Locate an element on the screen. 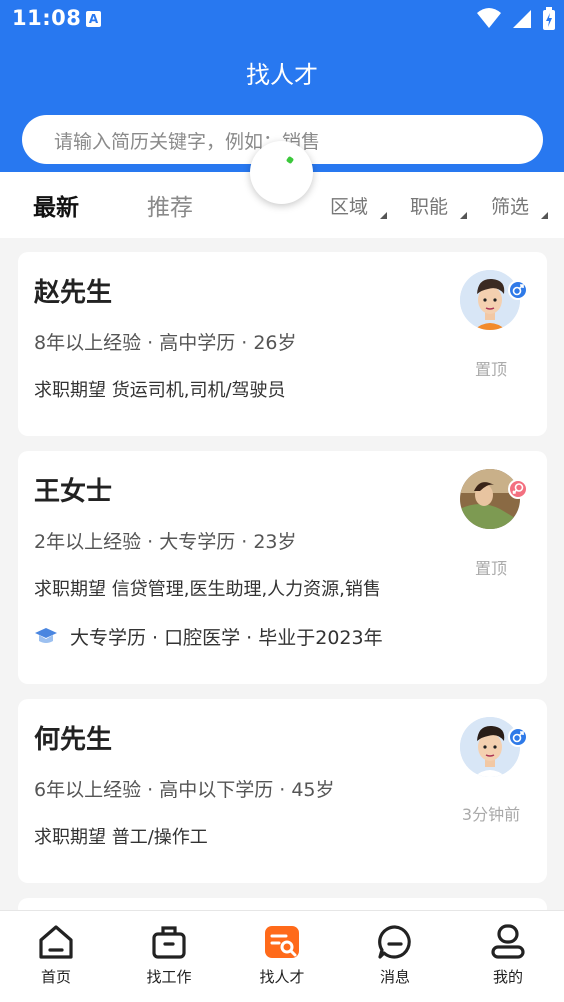 This screenshot has width=564, height=1002. candidate-expectation: 求职期望 信贷管理,医生助理,人力资源,销售 is located at coordinates (207, 588).